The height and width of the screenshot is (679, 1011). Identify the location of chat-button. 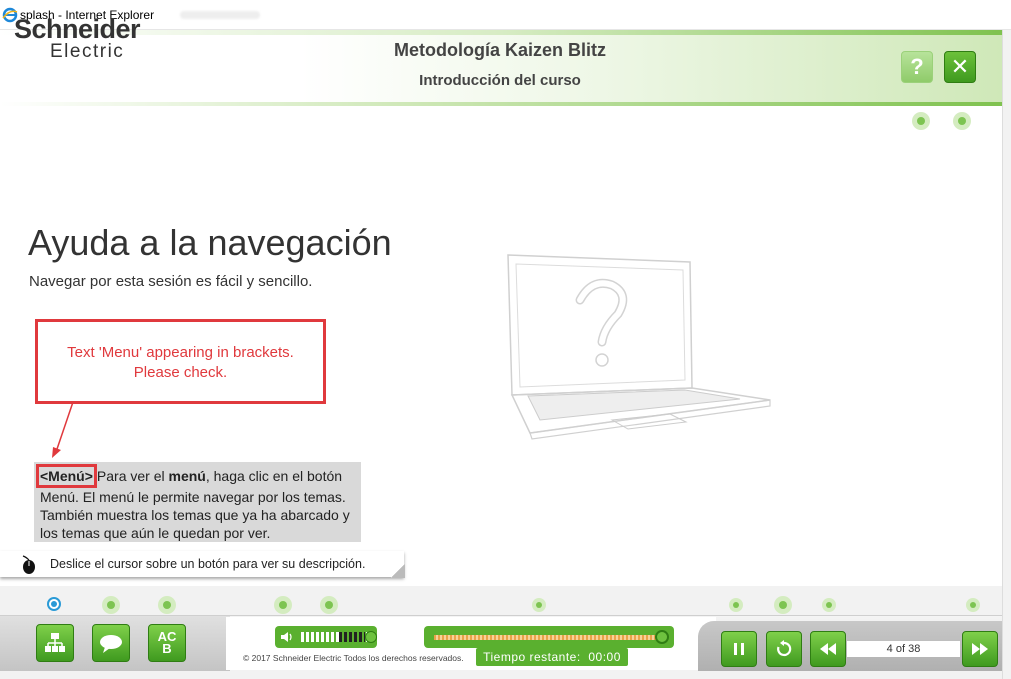
(111, 643).